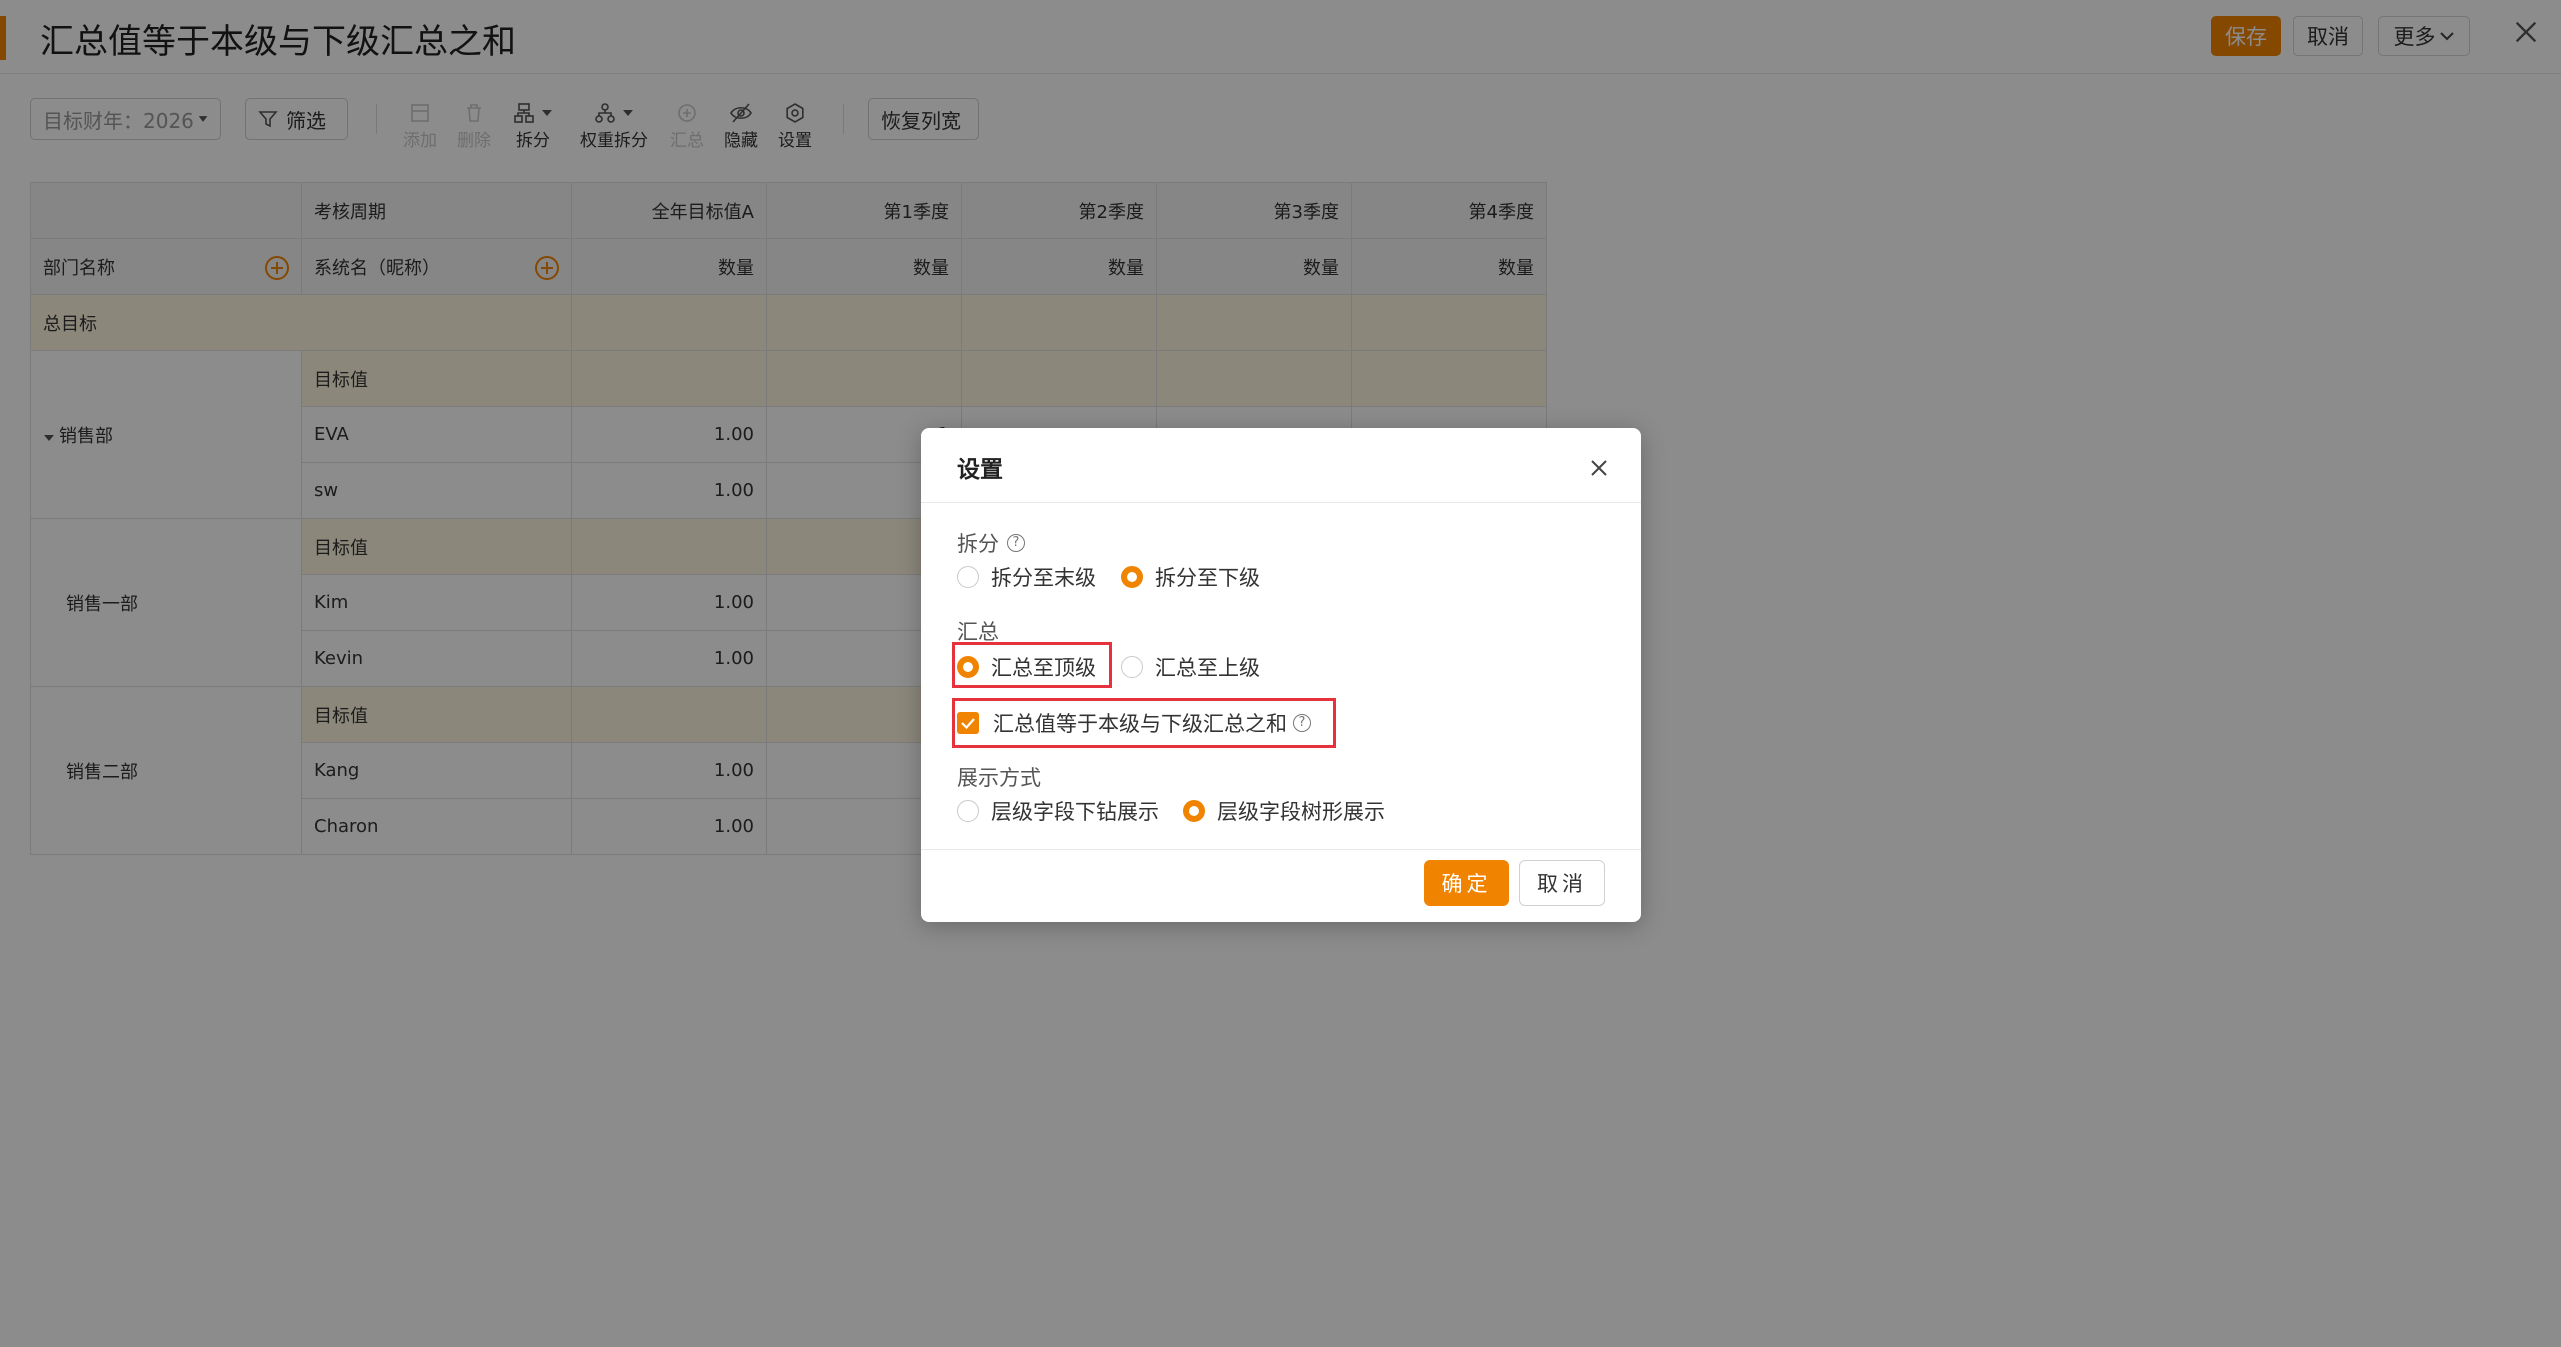 This screenshot has height=1347, width=2561. I want to click on summary-to-parent-label: 汇总至上级, so click(1207, 668).